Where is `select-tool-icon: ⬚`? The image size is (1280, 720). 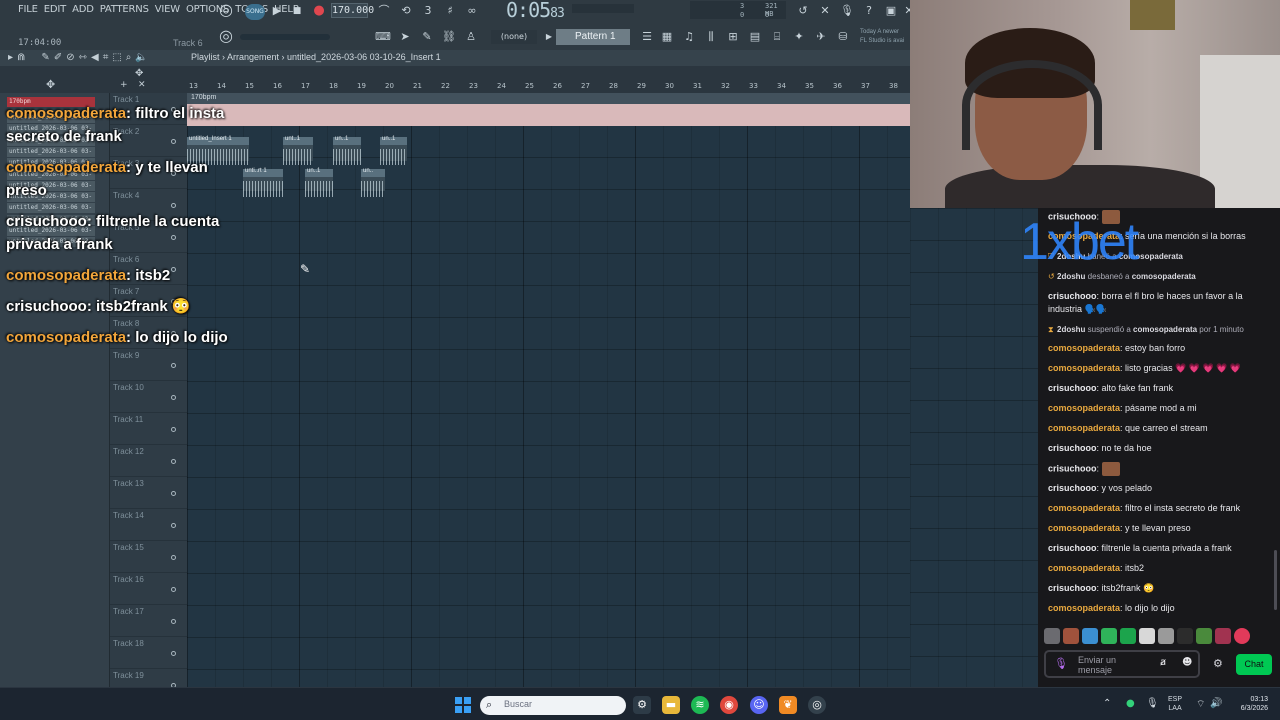
select-tool-icon: ⬚ is located at coordinates (116, 57).